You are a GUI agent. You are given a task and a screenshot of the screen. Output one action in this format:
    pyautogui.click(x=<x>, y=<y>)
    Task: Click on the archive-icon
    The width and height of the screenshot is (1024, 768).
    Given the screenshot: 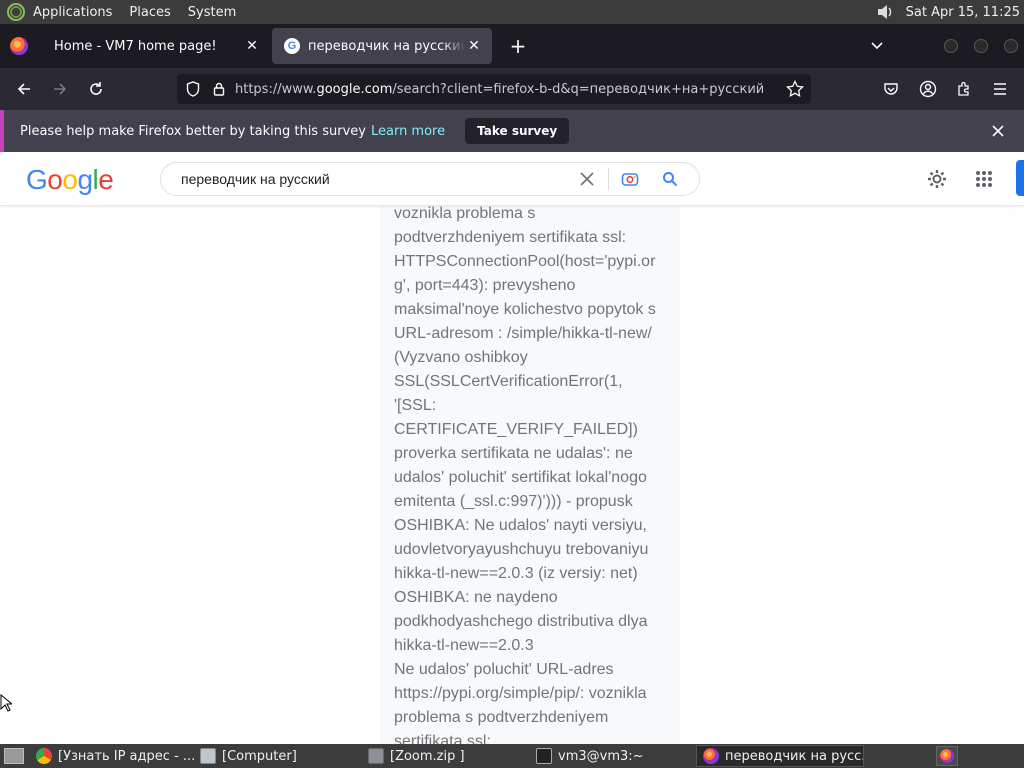 What is the action you would take?
    pyautogui.click(x=376, y=756)
    